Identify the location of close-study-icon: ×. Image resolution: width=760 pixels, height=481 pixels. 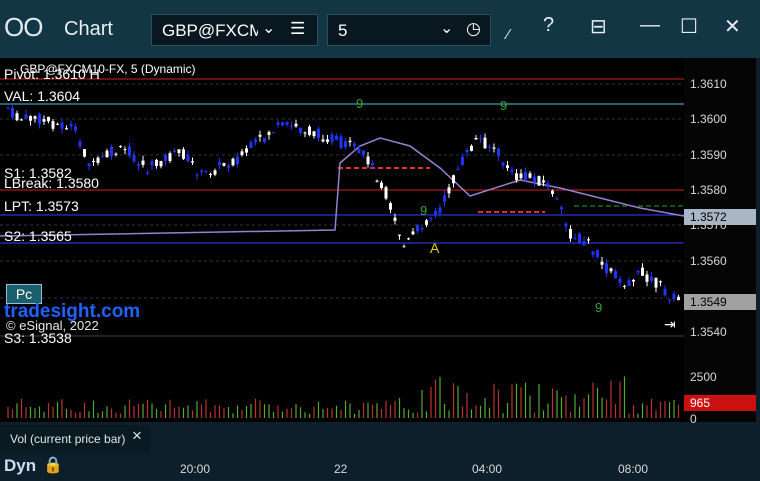
(137, 436).